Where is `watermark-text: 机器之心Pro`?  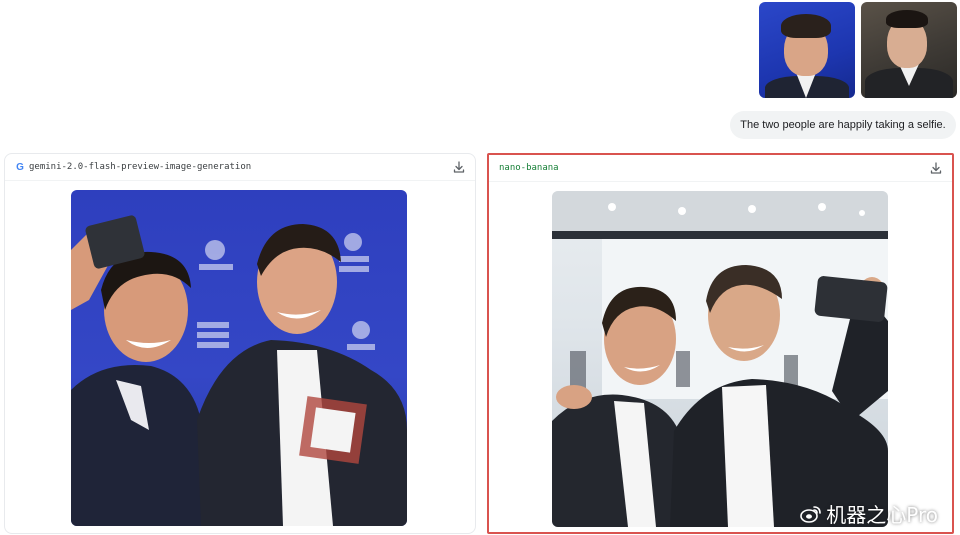 watermark-text: 机器之心Pro is located at coordinates (882, 515).